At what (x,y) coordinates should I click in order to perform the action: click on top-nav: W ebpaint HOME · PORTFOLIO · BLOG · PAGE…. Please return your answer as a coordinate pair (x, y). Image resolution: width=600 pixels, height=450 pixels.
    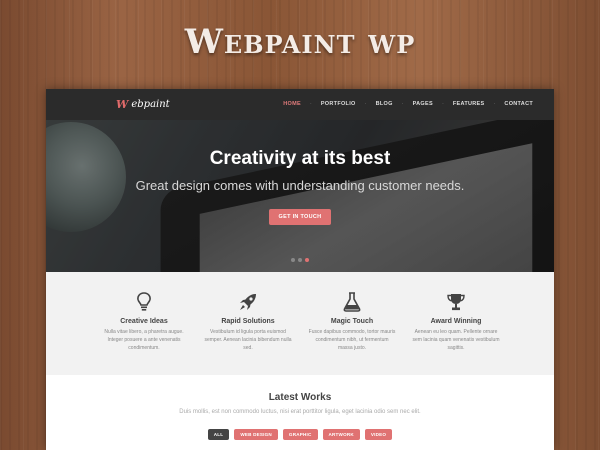
    Looking at the image, I should click on (300, 104).